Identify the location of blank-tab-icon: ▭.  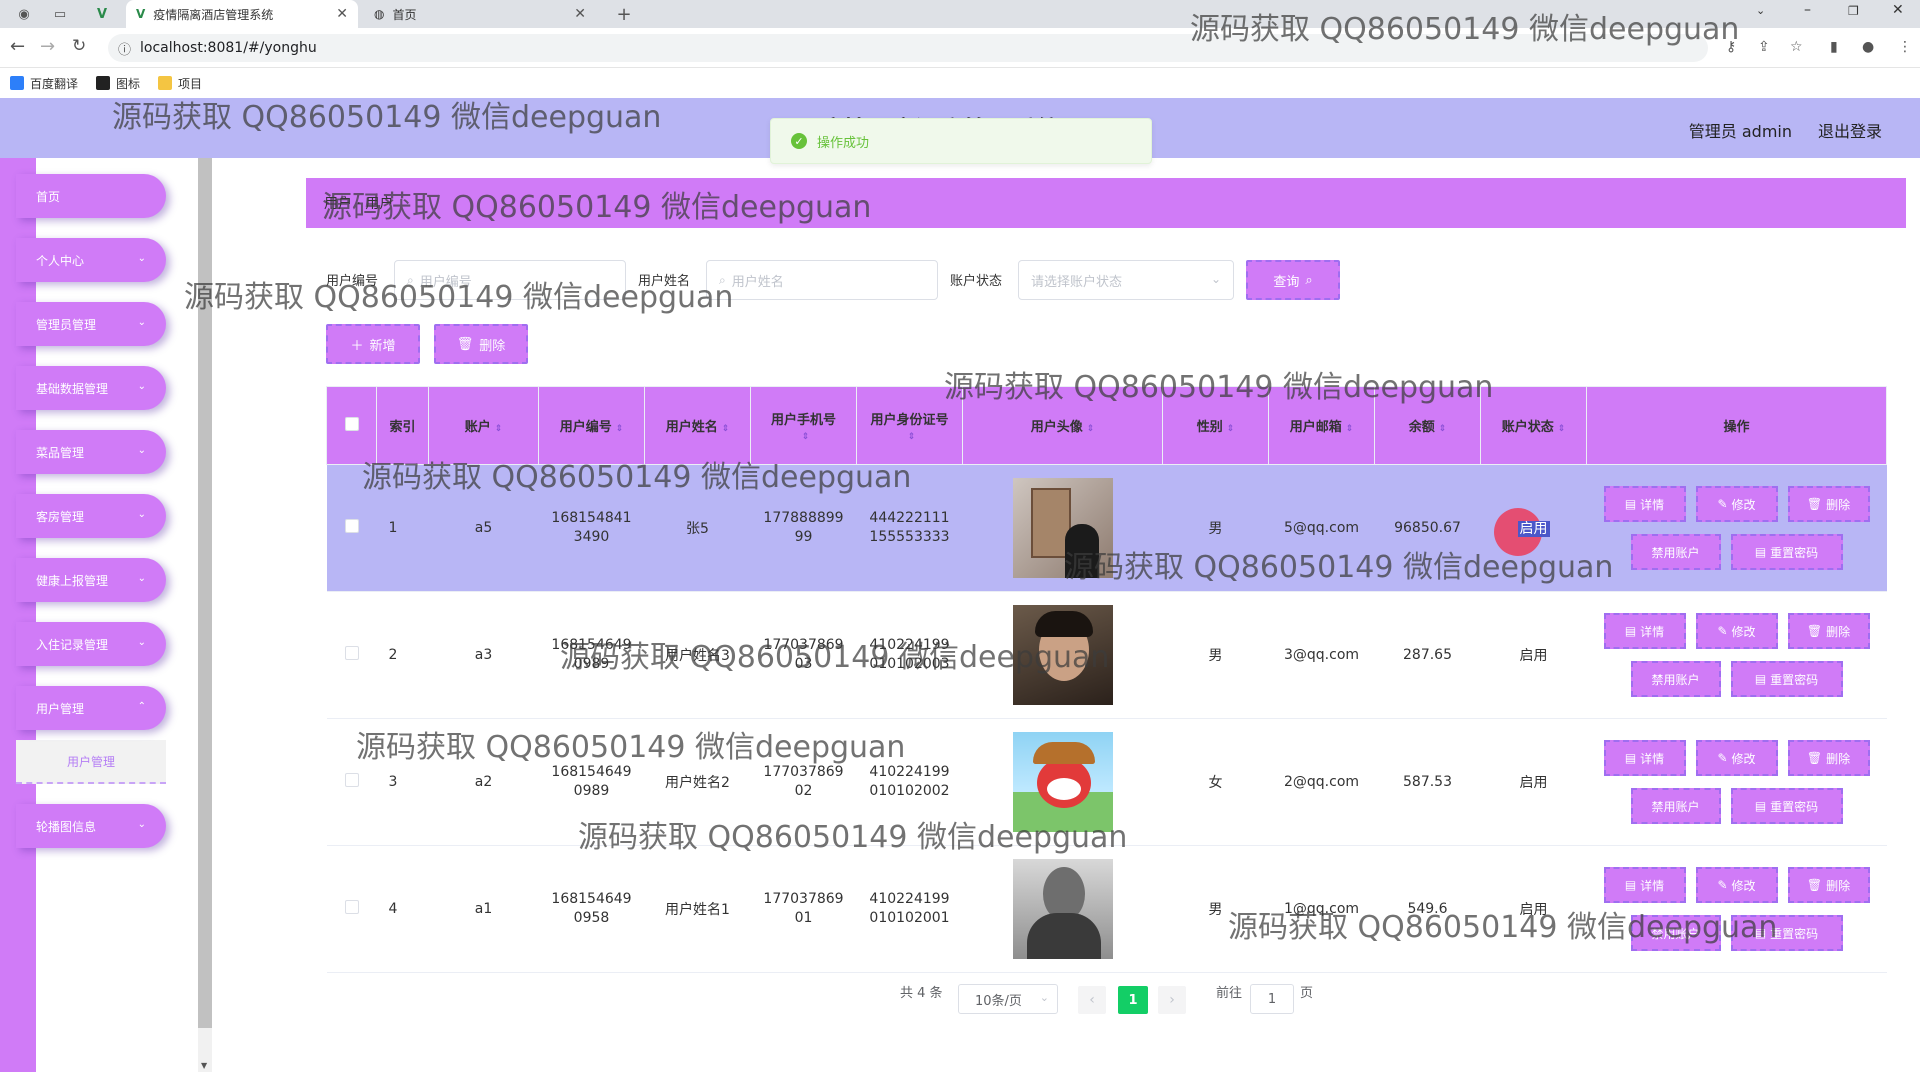
(60, 14).